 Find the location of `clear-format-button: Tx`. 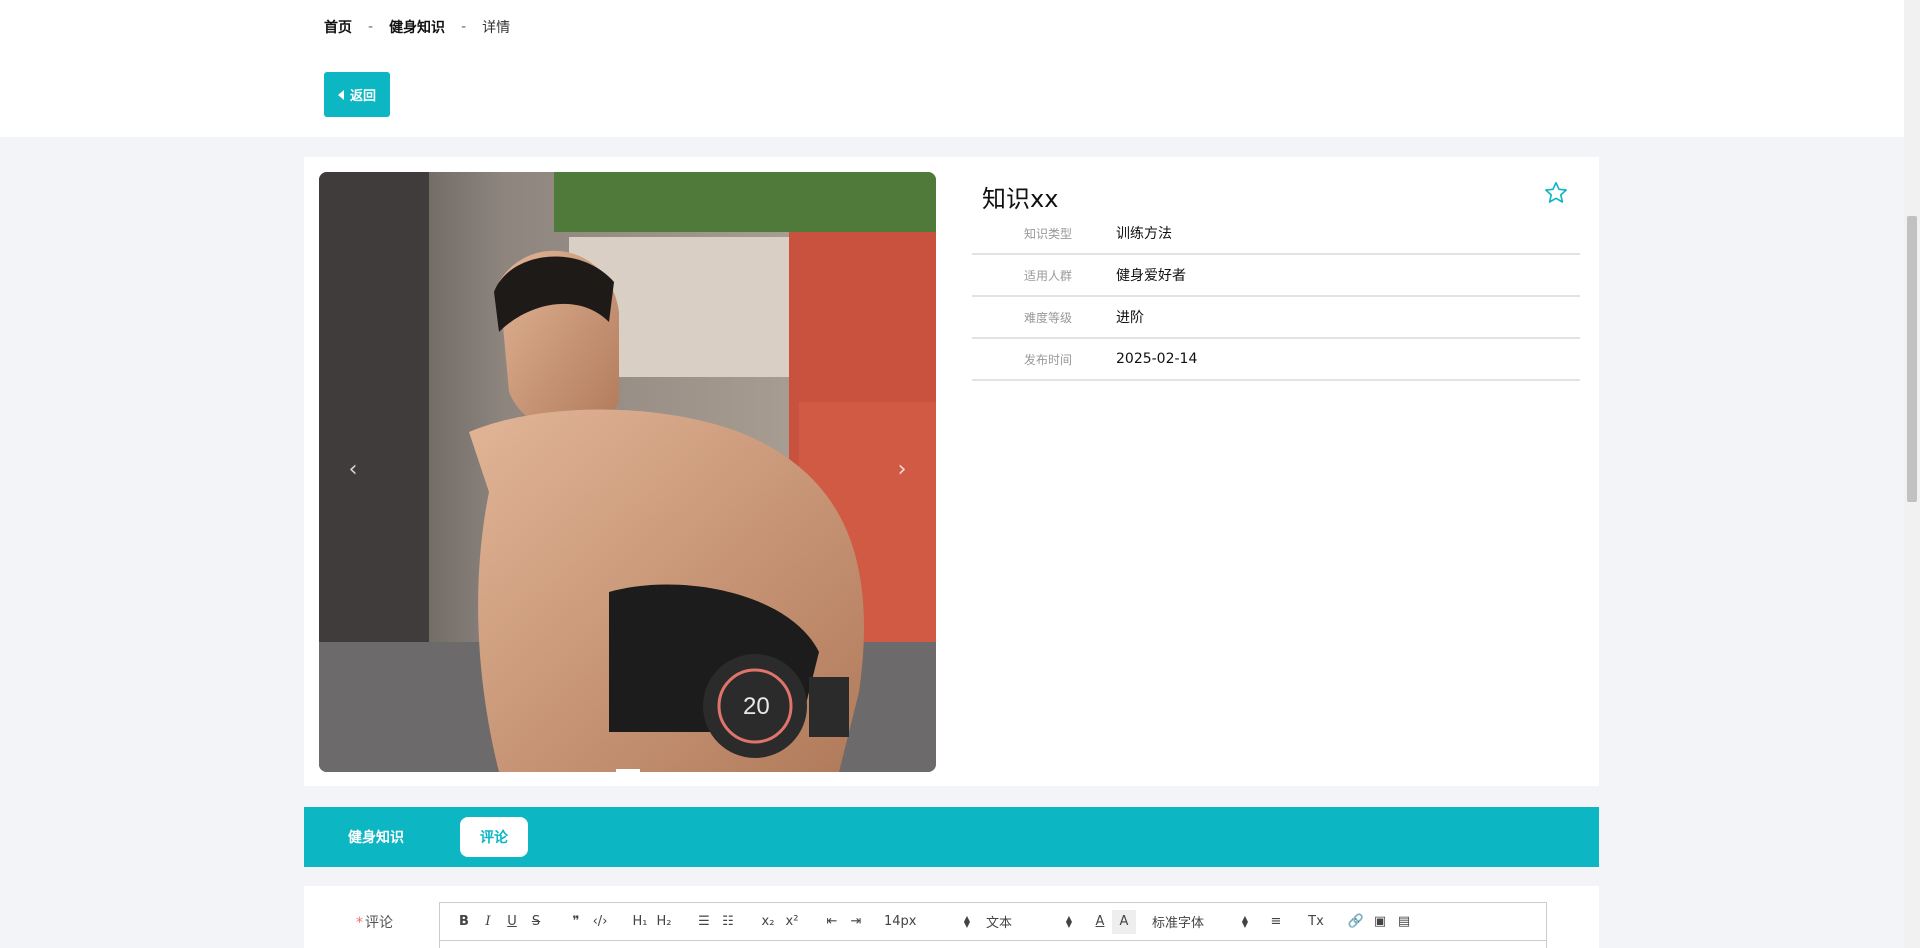

clear-format-button: Tx is located at coordinates (1316, 922).